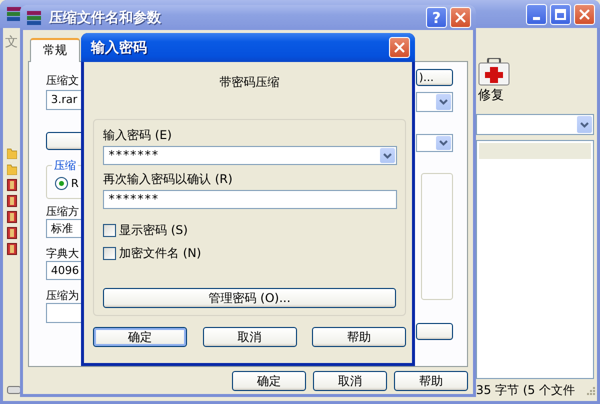 This screenshot has width=600, height=404. I want to click on field-label: 字典大, so click(62, 254).